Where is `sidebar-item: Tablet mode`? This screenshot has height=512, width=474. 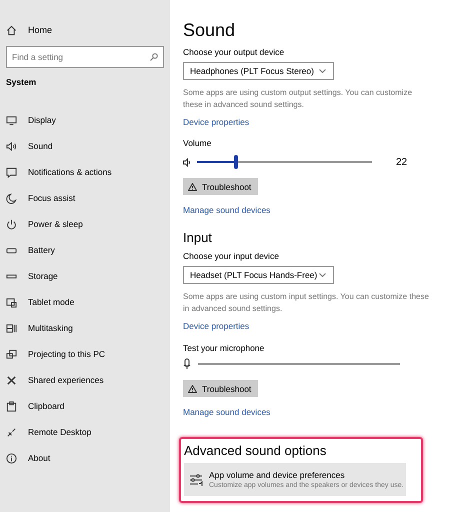 sidebar-item: Tablet mode is located at coordinates (85, 302).